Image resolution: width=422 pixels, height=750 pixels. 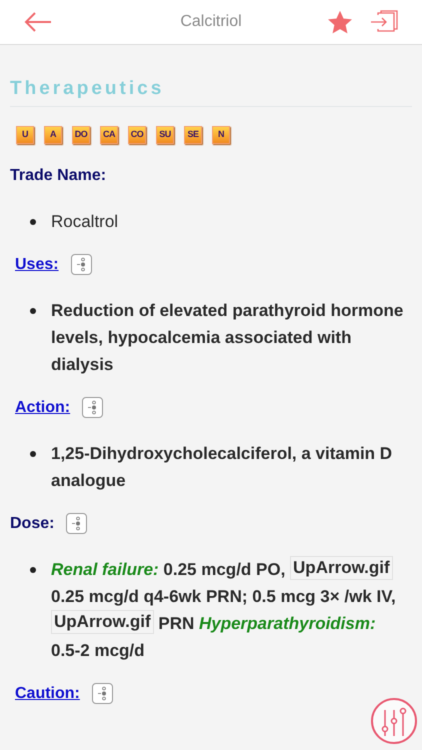 I want to click on section-link: Caution:, so click(x=47, y=694).